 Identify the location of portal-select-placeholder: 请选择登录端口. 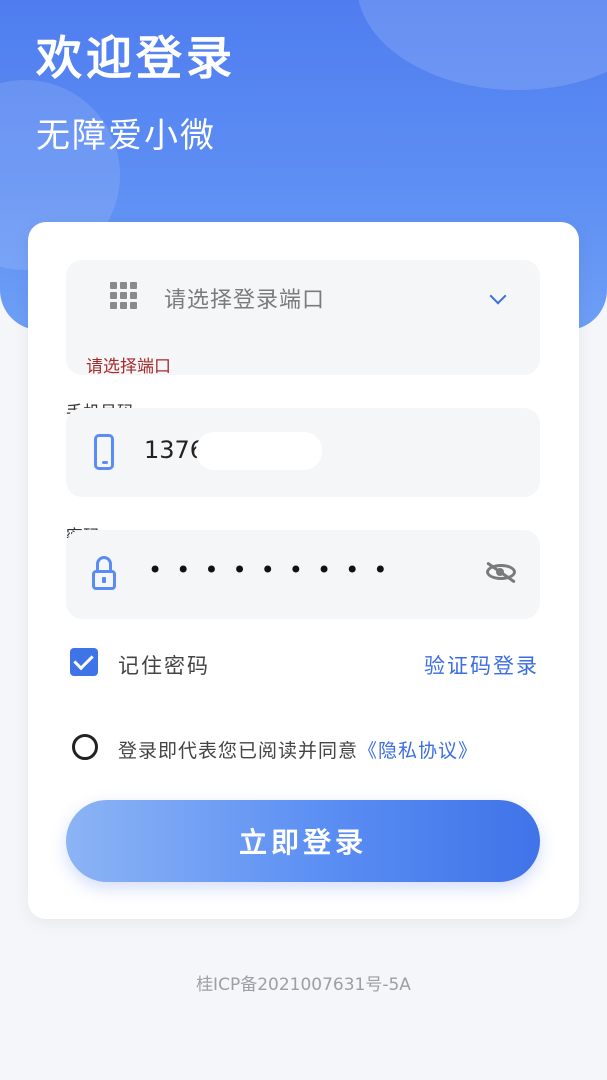
(245, 300).